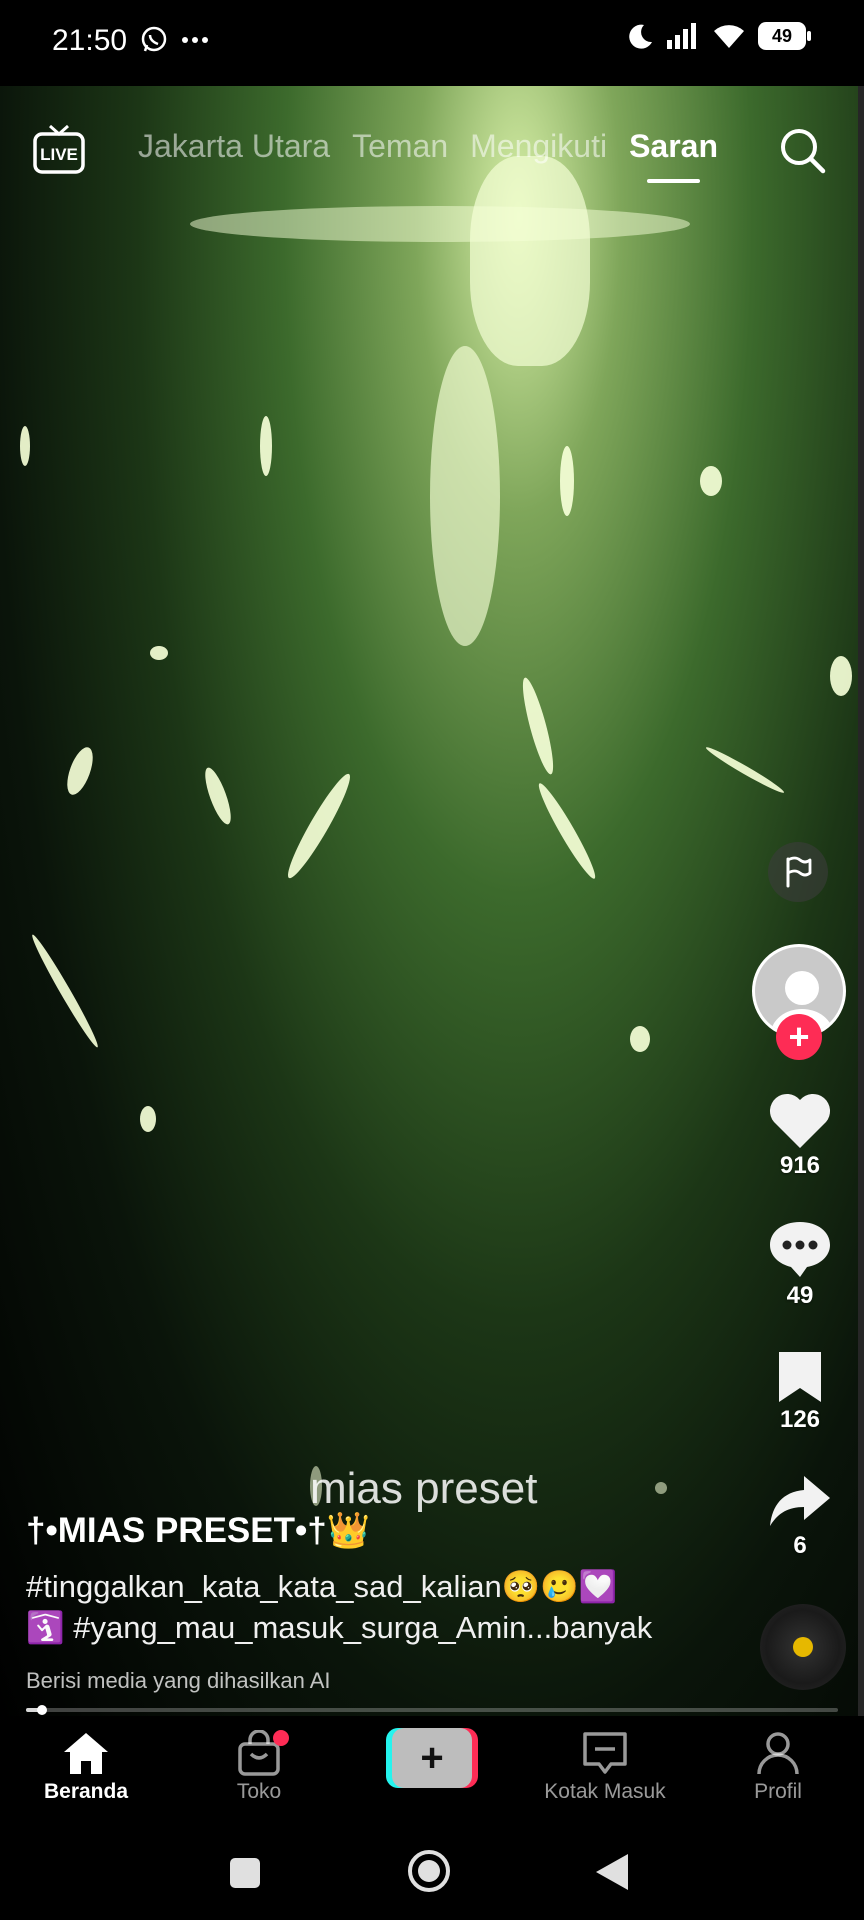  What do you see at coordinates (800, 1501) in the screenshot?
I see `share-icon` at bounding box center [800, 1501].